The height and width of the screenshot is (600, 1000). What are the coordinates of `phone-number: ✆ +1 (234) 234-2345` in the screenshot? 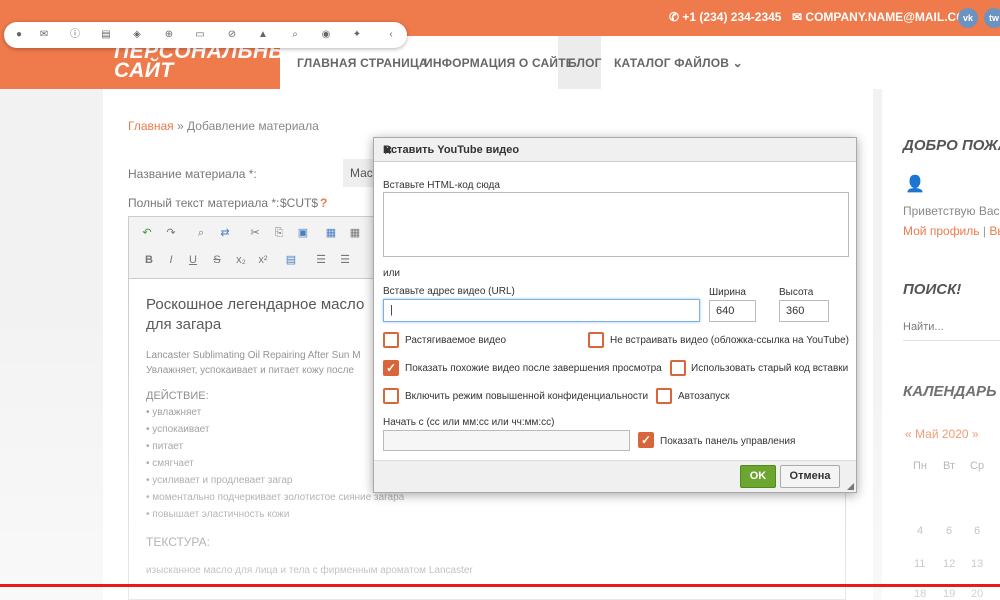 It's located at (725, 17).